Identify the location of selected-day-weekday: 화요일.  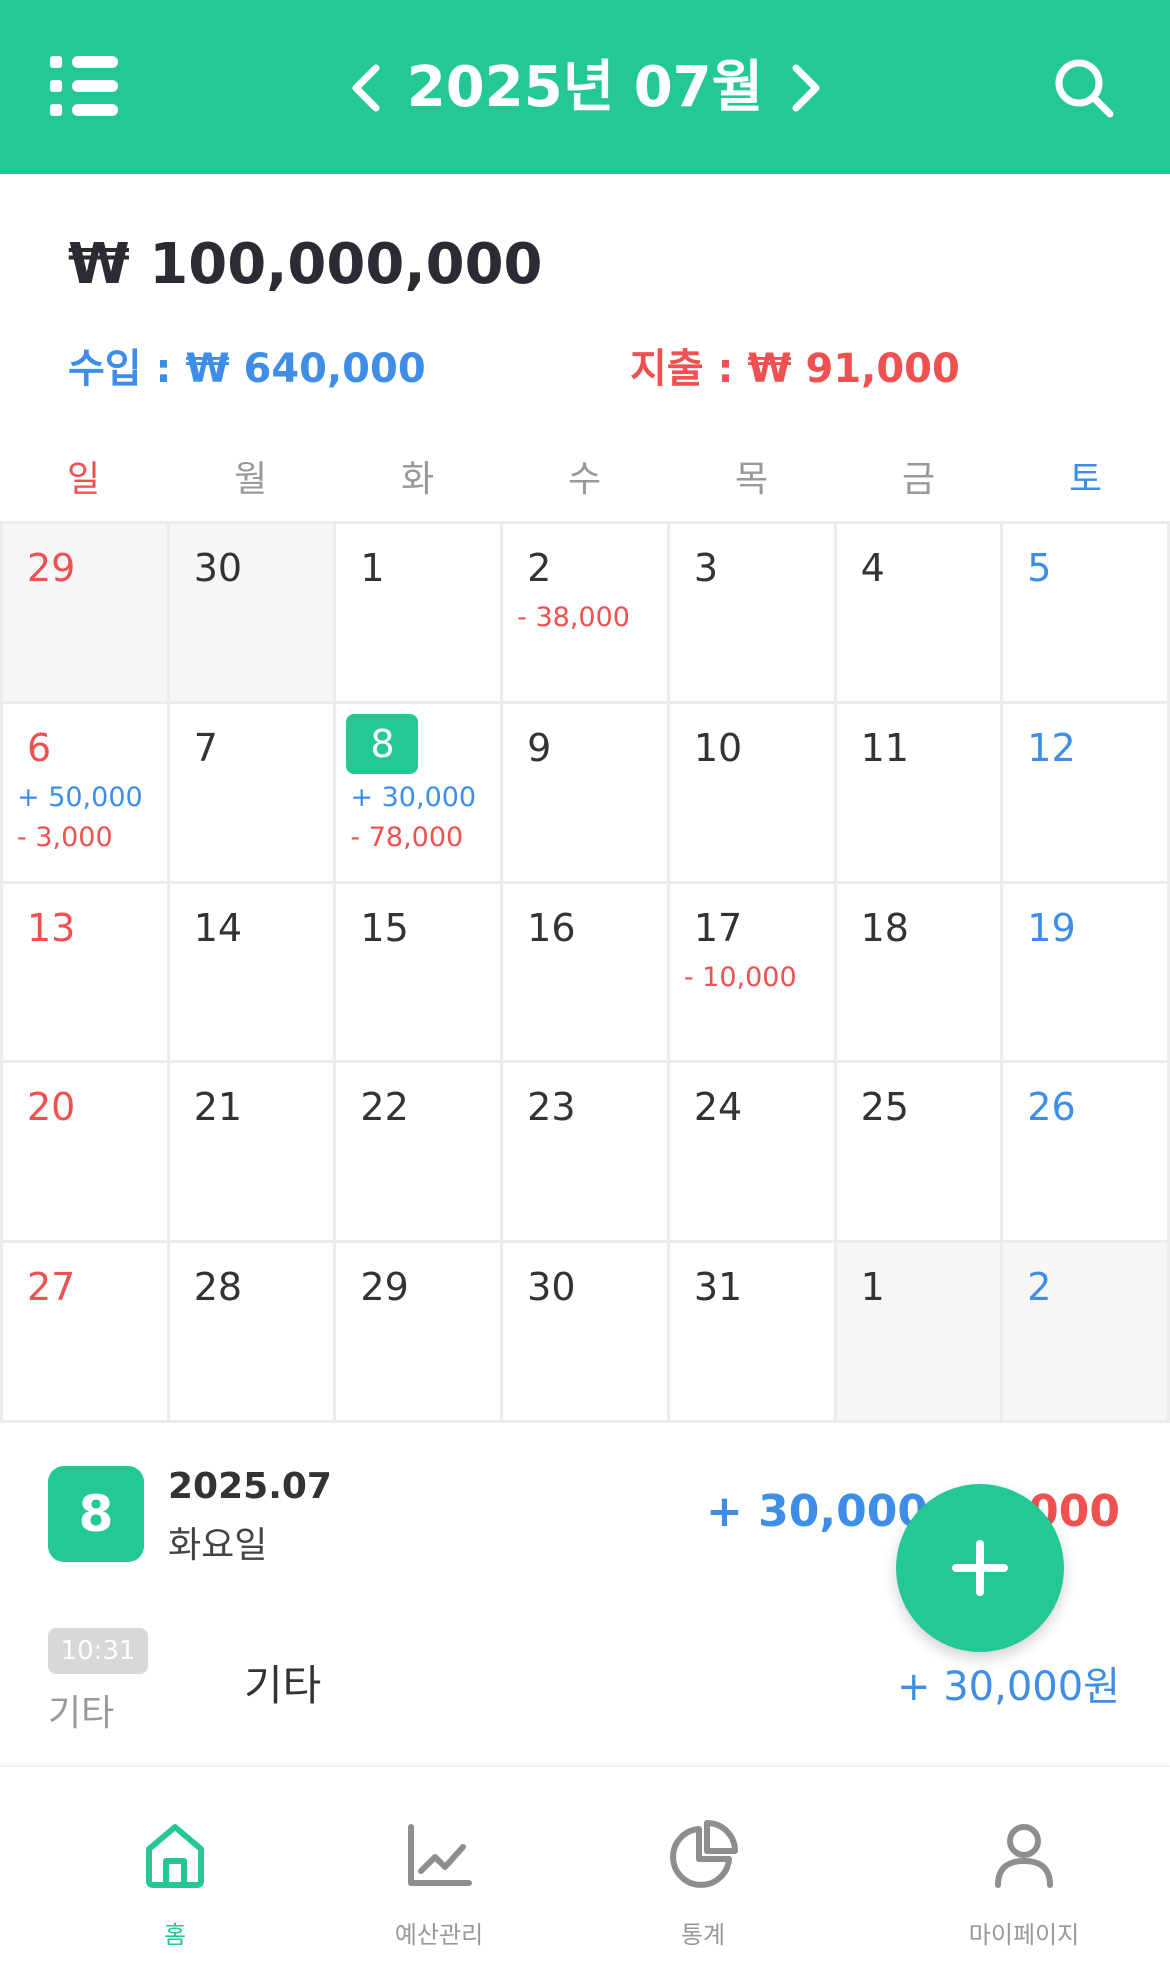
(218, 1545).